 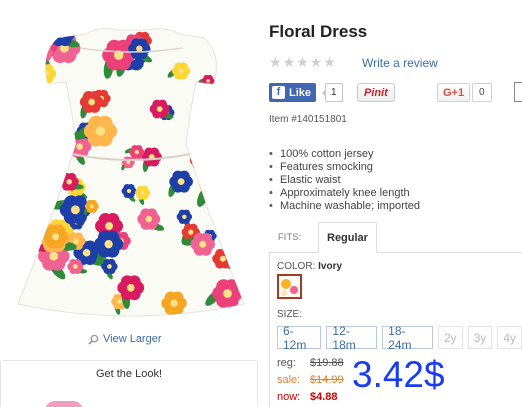 What do you see at coordinates (286, 363) in the screenshot?
I see `regular-price-label: reg:` at bounding box center [286, 363].